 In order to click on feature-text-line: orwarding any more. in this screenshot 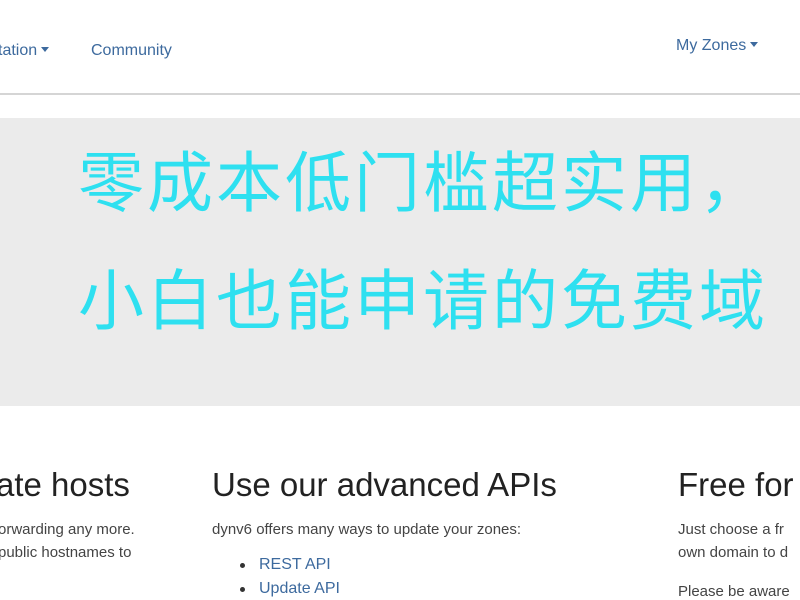, I will do `click(67, 529)`.